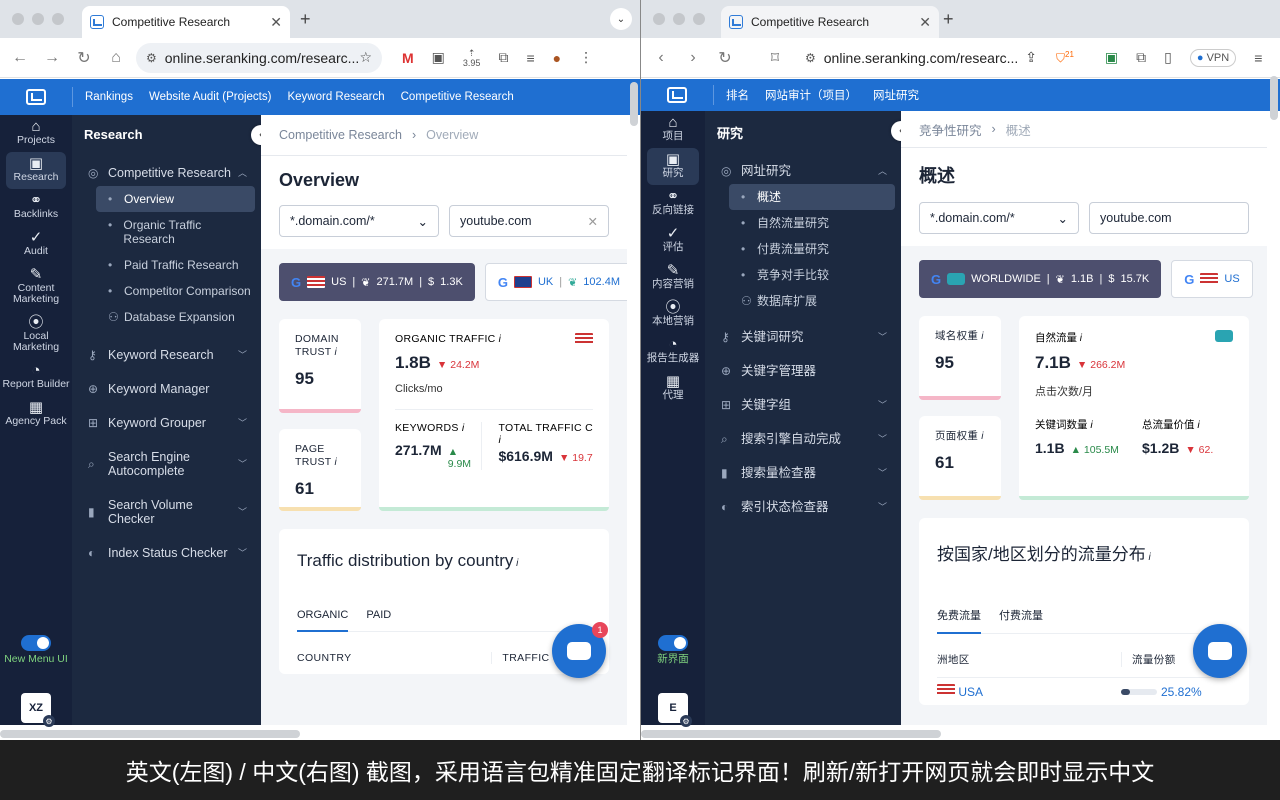 Image resolution: width=1280 pixels, height=800 pixels. I want to click on brave-shield-icon: ⛉21, so click(1065, 58).